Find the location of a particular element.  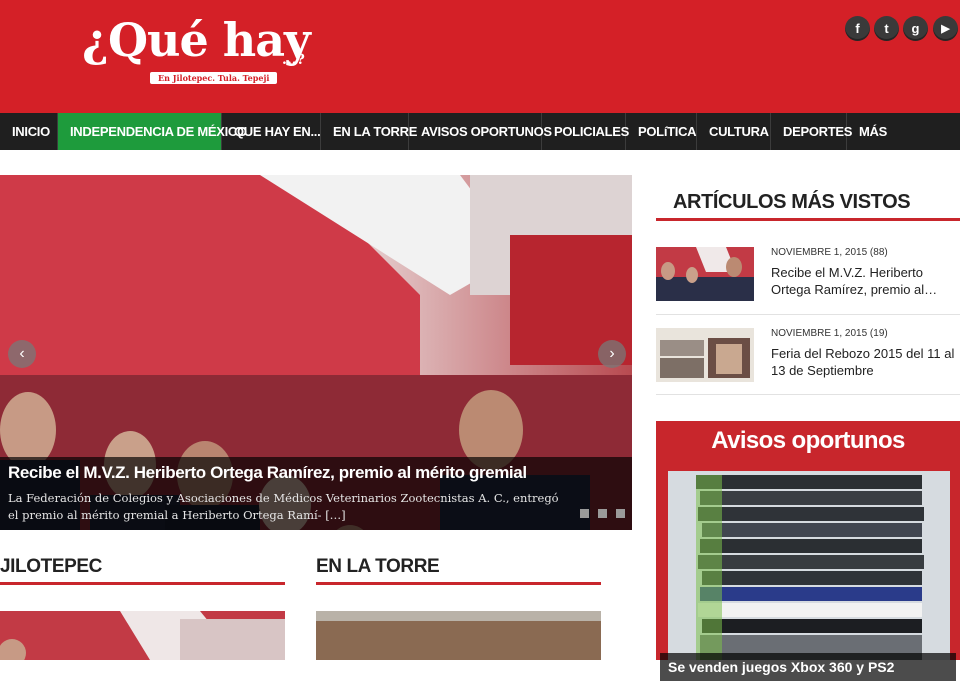

logo-text: ¿Qué hay is located at coordinates (196, 40).